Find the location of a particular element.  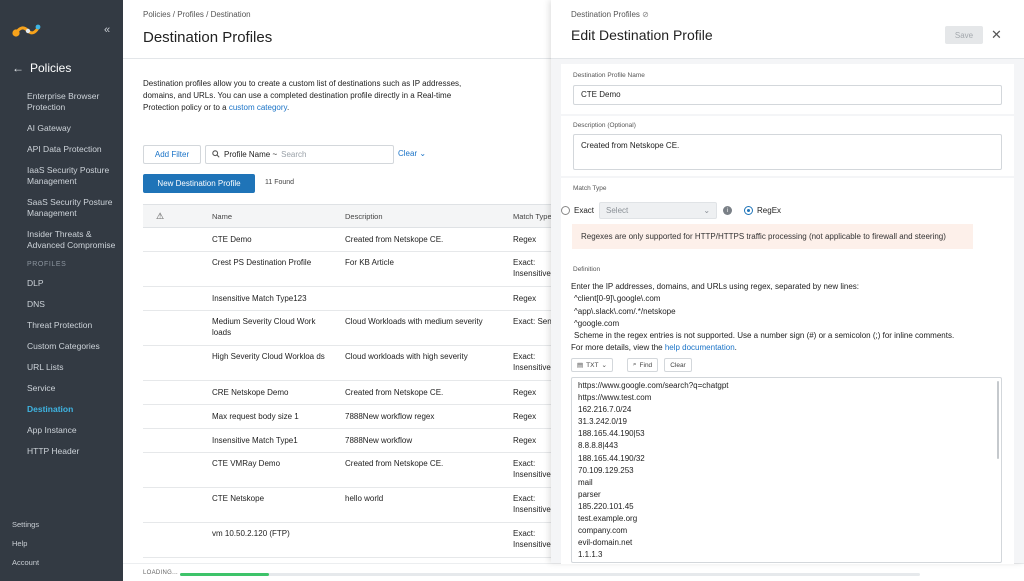

row-name: High Severity Cloud Workloa ds is located at coordinates (271, 356).